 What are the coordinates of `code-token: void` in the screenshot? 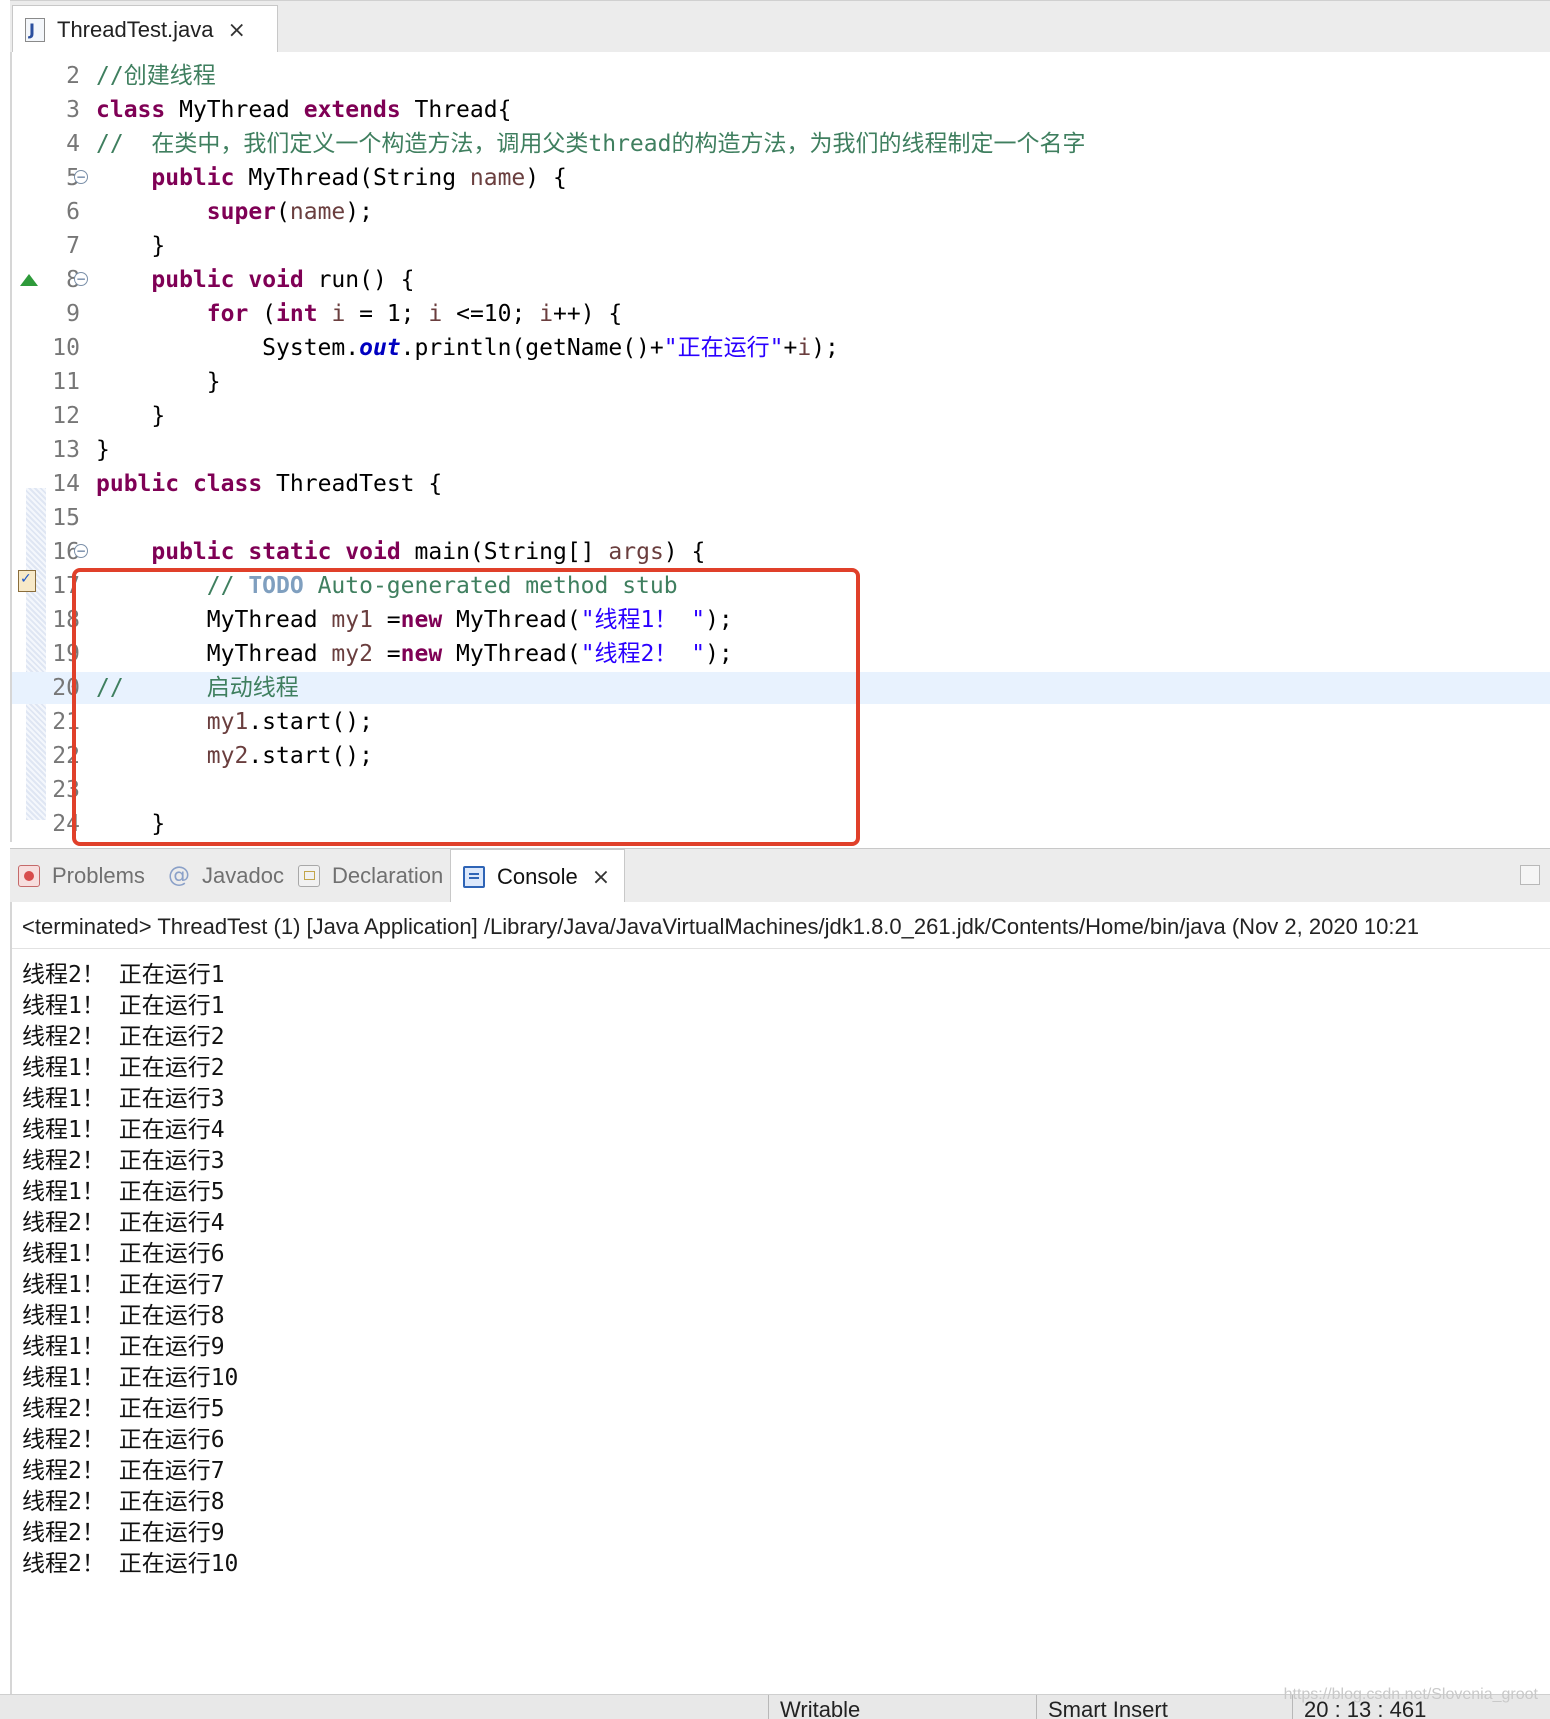 It's located at (276, 280).